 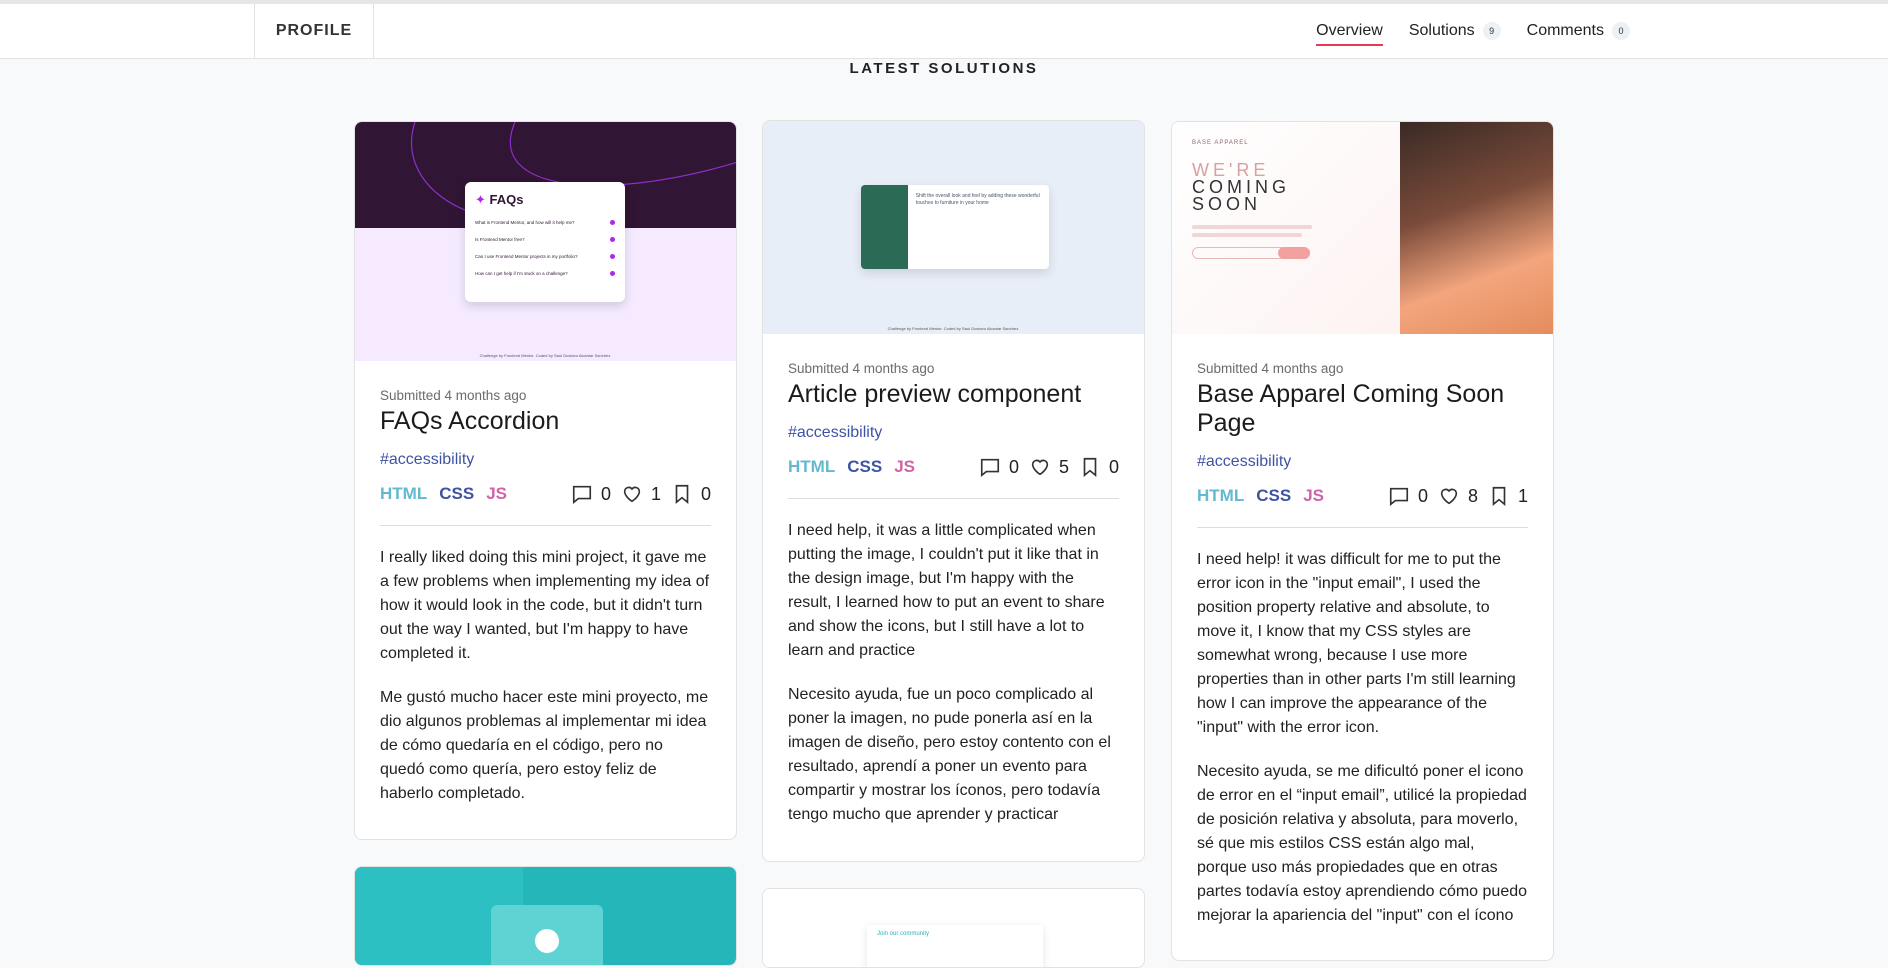 I want to click on solution-title: FAQs Accordion, so click(x=545, y=421).